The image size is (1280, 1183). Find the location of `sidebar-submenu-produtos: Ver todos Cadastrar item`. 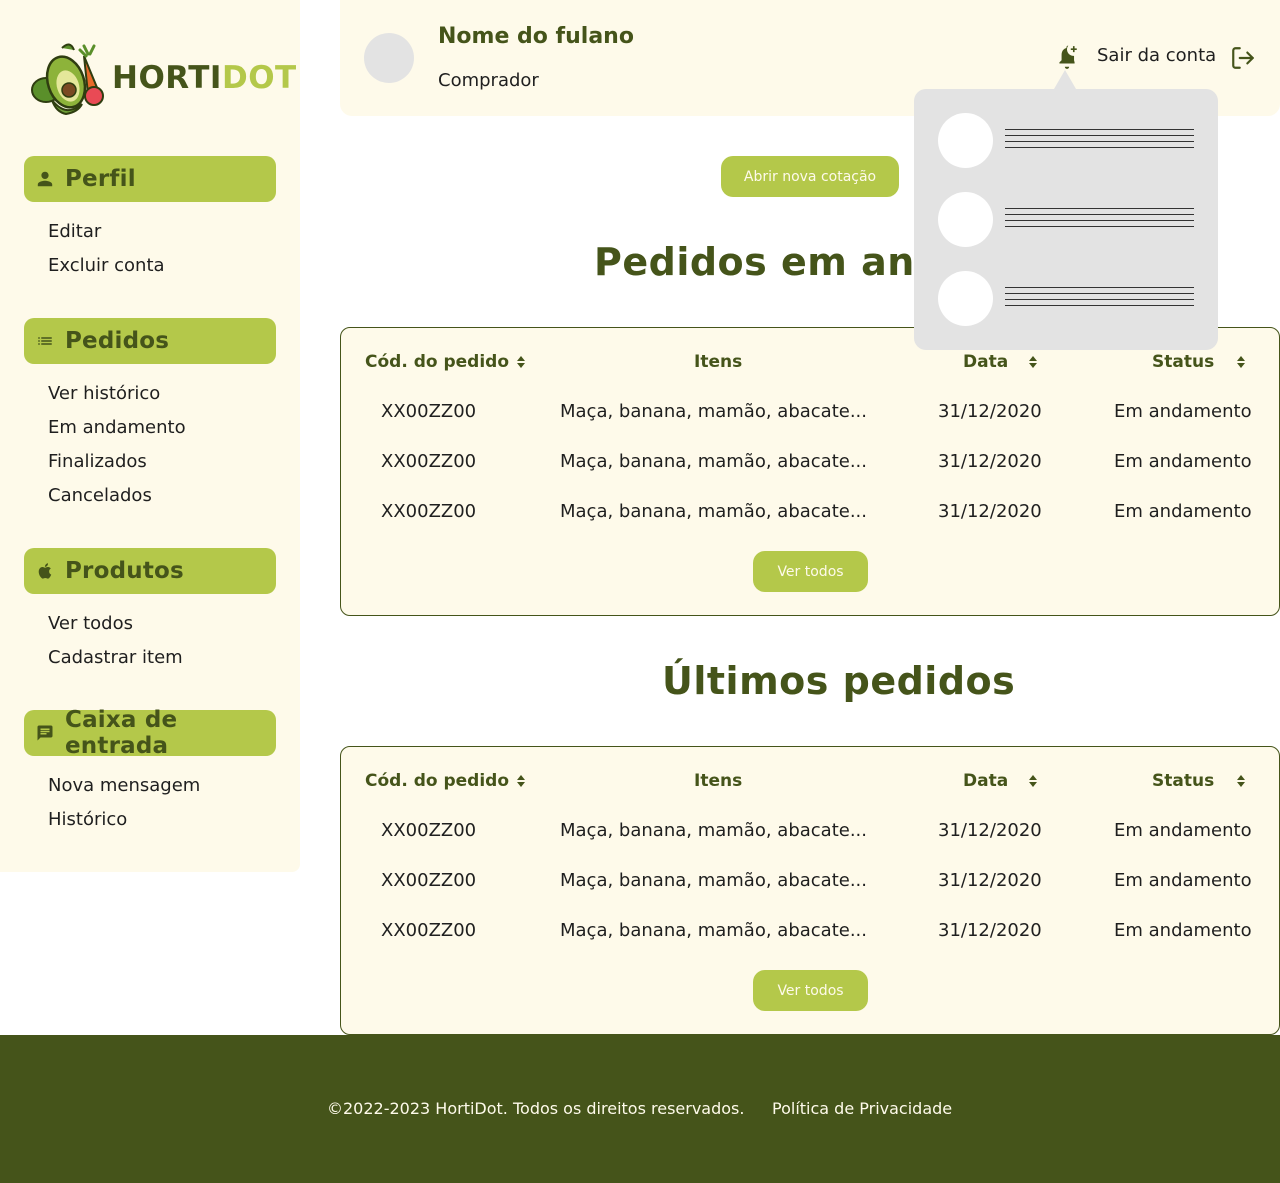

sidebar-submenu-produtos: Ver todos Cadastrar item is located at coordinates (115, 641).